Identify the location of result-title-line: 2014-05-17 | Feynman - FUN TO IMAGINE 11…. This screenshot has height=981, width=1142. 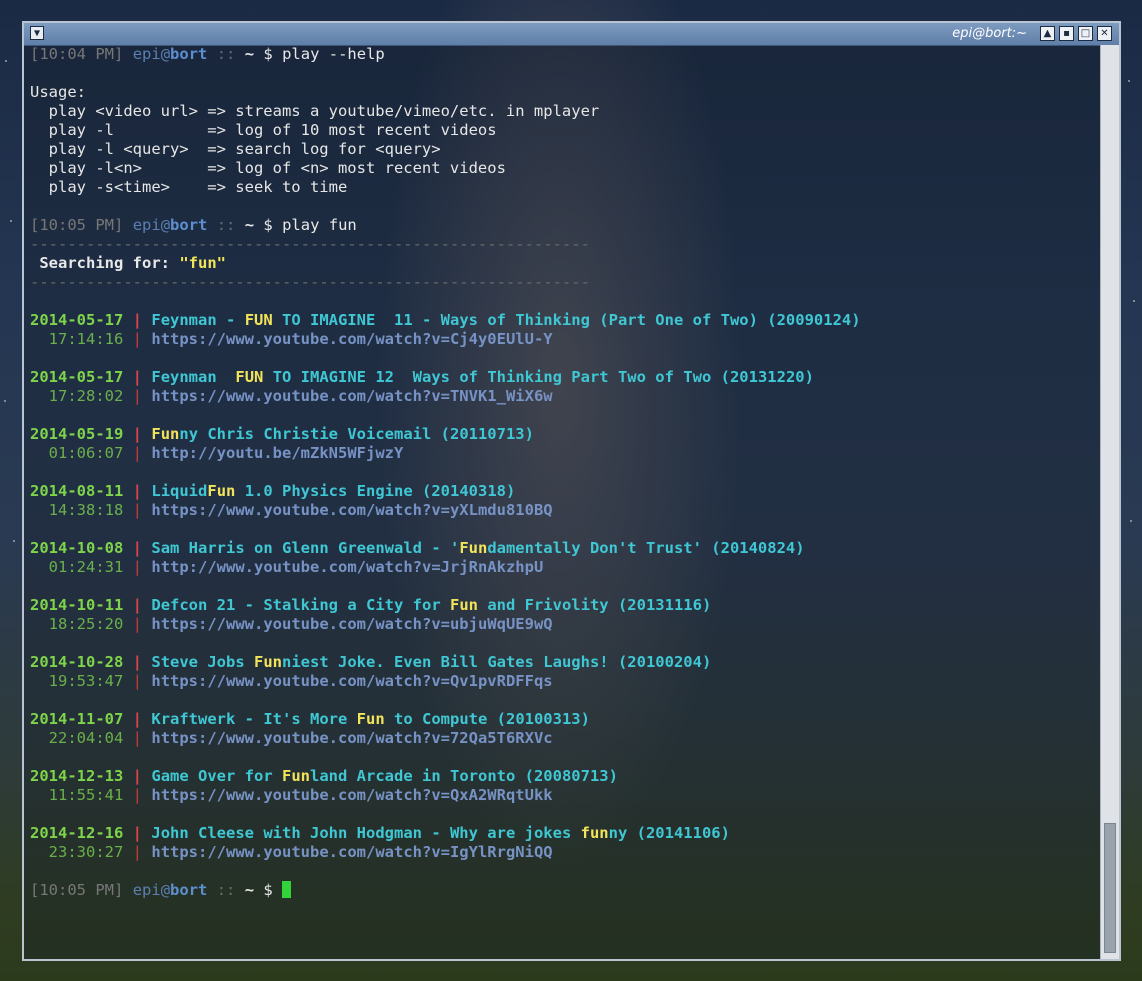
(445, 320).